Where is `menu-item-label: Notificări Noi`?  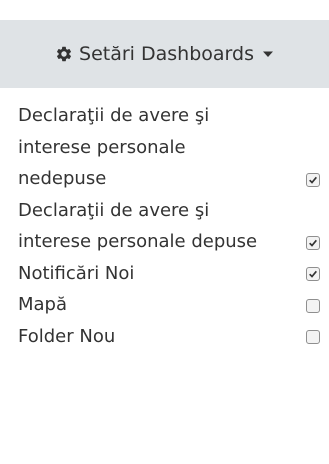 menu-item-label: Notificări Noi is located at coordinates (76, 273).